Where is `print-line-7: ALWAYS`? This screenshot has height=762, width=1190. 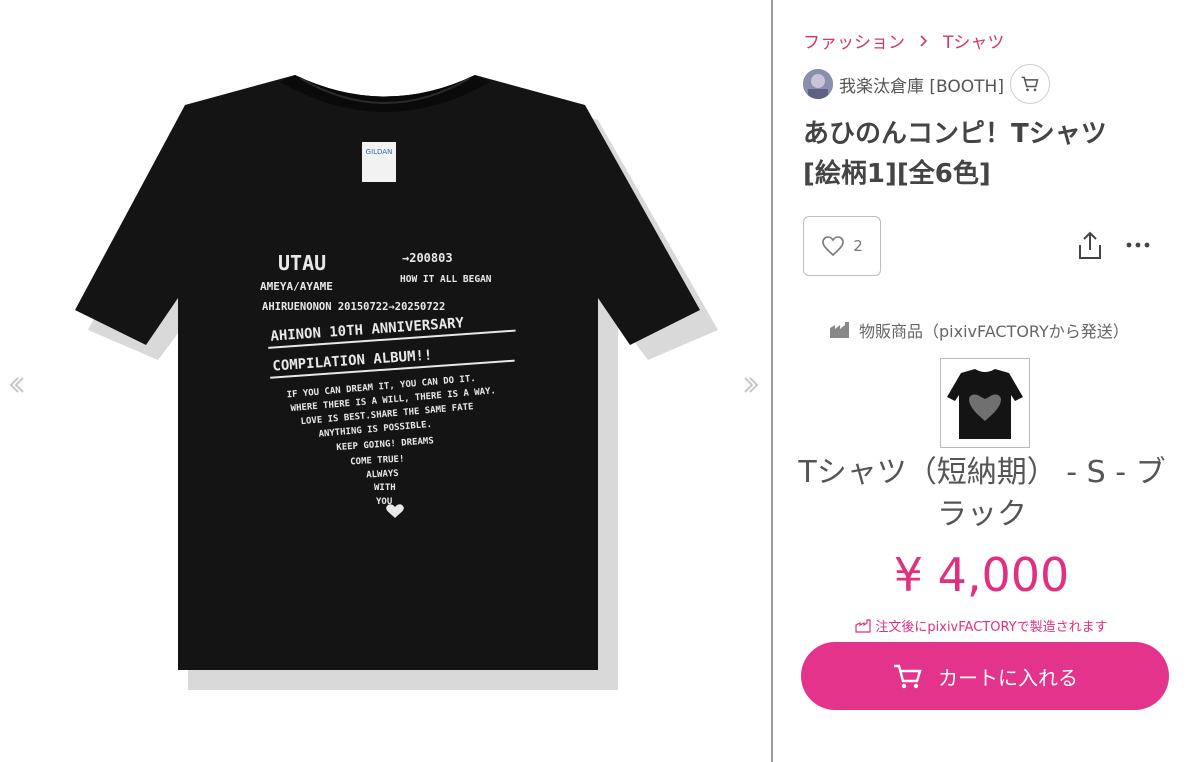
print-line-7: ALWAYS is located at coordinates (382, 475).